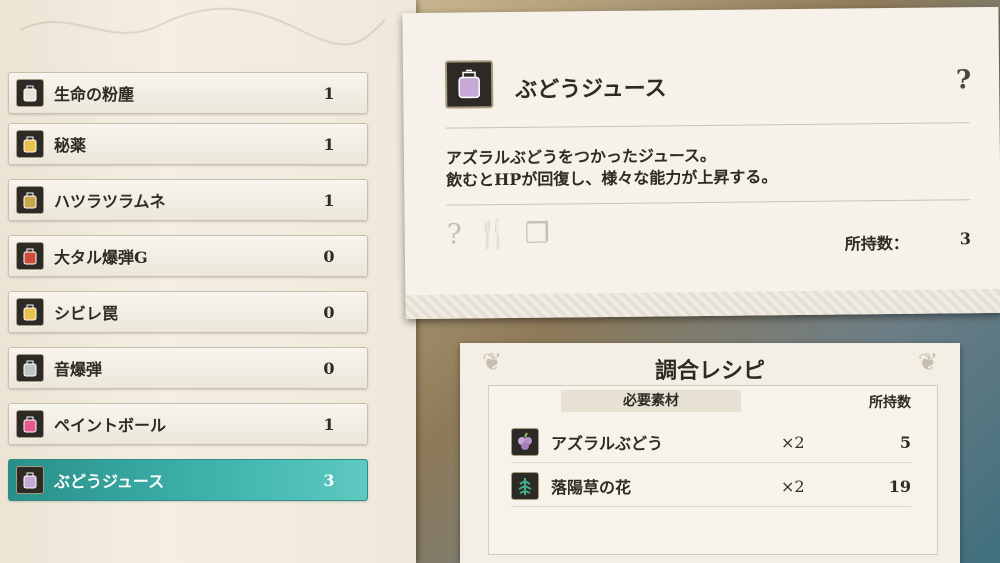 The height and width of the screenshot is (563, 1000). What do you see at coordinates (188, 368) in the screenshot?
I see `item-row: 音爆弾 0` at bounding box center [188, 368].